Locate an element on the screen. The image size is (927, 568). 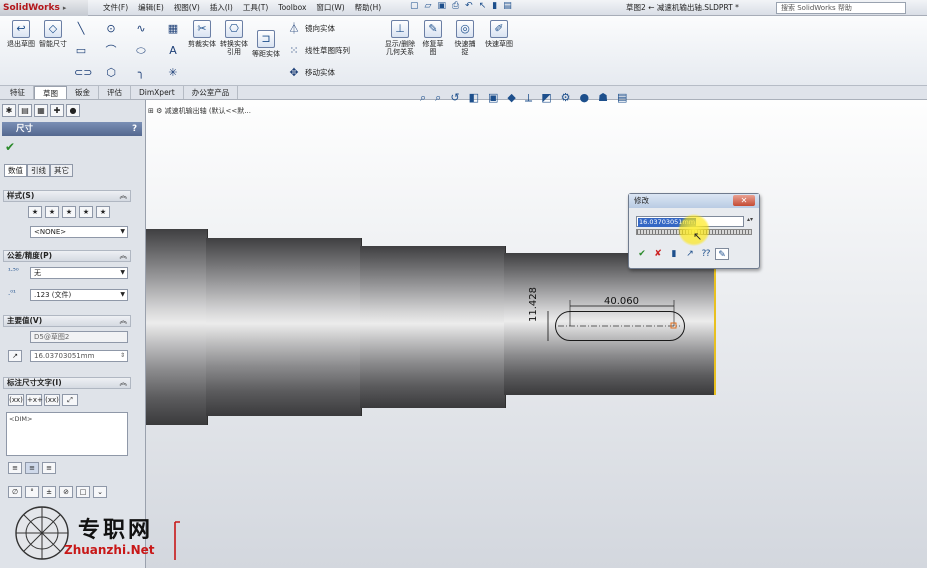
polygon-icon: ⬡ is located at coordinates (111, 73).